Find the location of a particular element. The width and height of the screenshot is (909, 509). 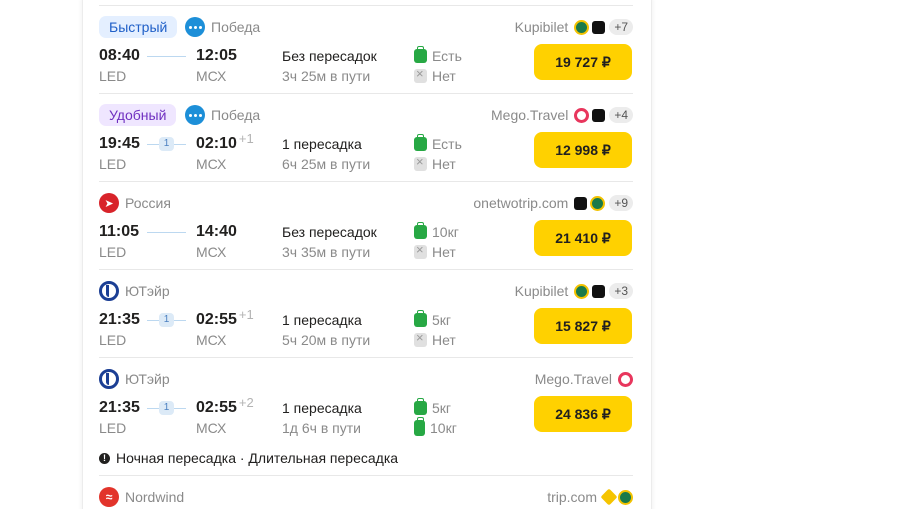

more-sellers-count: +7 is located at coordinates (621, 27).